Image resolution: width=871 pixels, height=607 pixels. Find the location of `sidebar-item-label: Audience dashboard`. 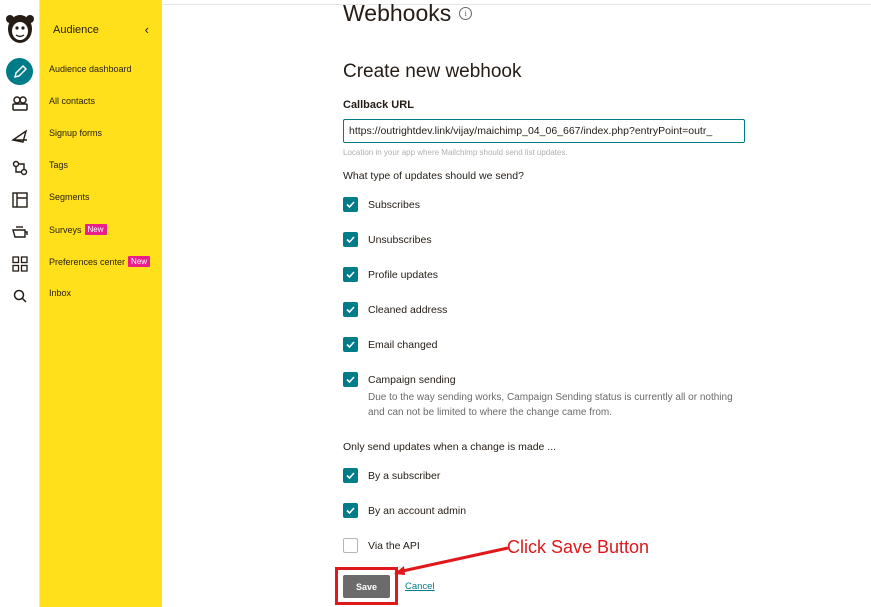

sidebar-item-label: Audience dashboard is located at coordinates (90, 69).